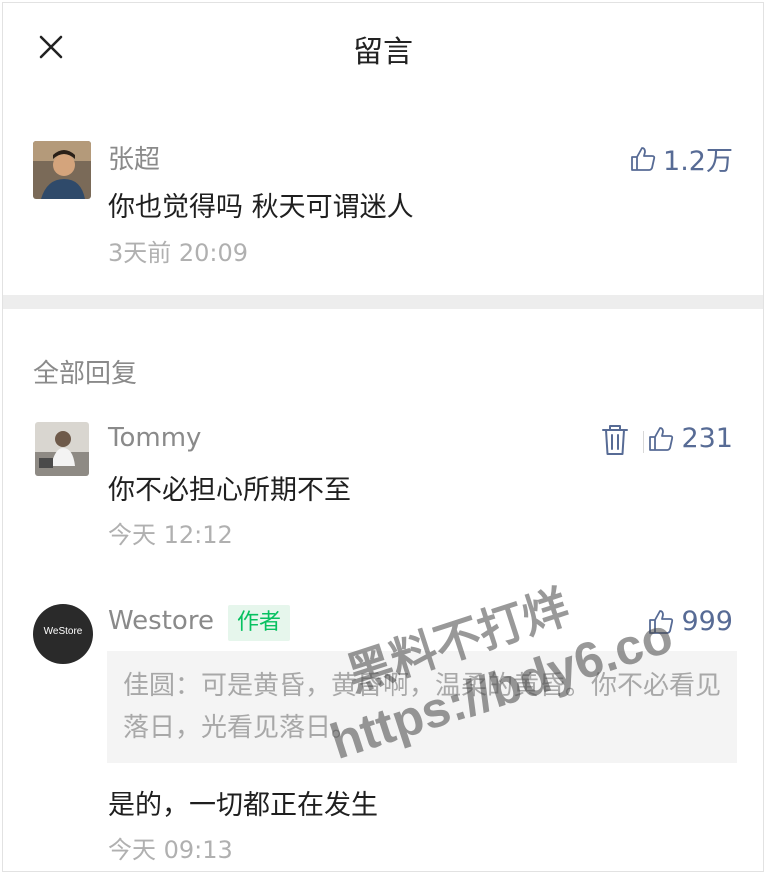  Describe the element at coordinates (134, 157) in the screenshot. I see `comment-author: 张超` at that location.